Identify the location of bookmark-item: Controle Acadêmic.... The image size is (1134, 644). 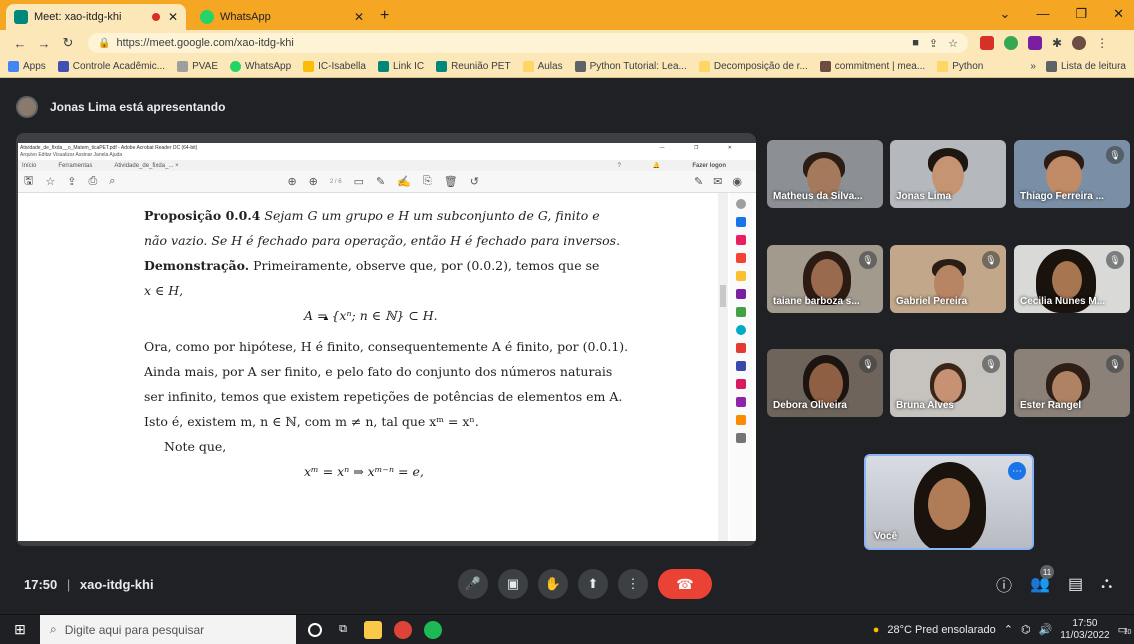
(111, 66).